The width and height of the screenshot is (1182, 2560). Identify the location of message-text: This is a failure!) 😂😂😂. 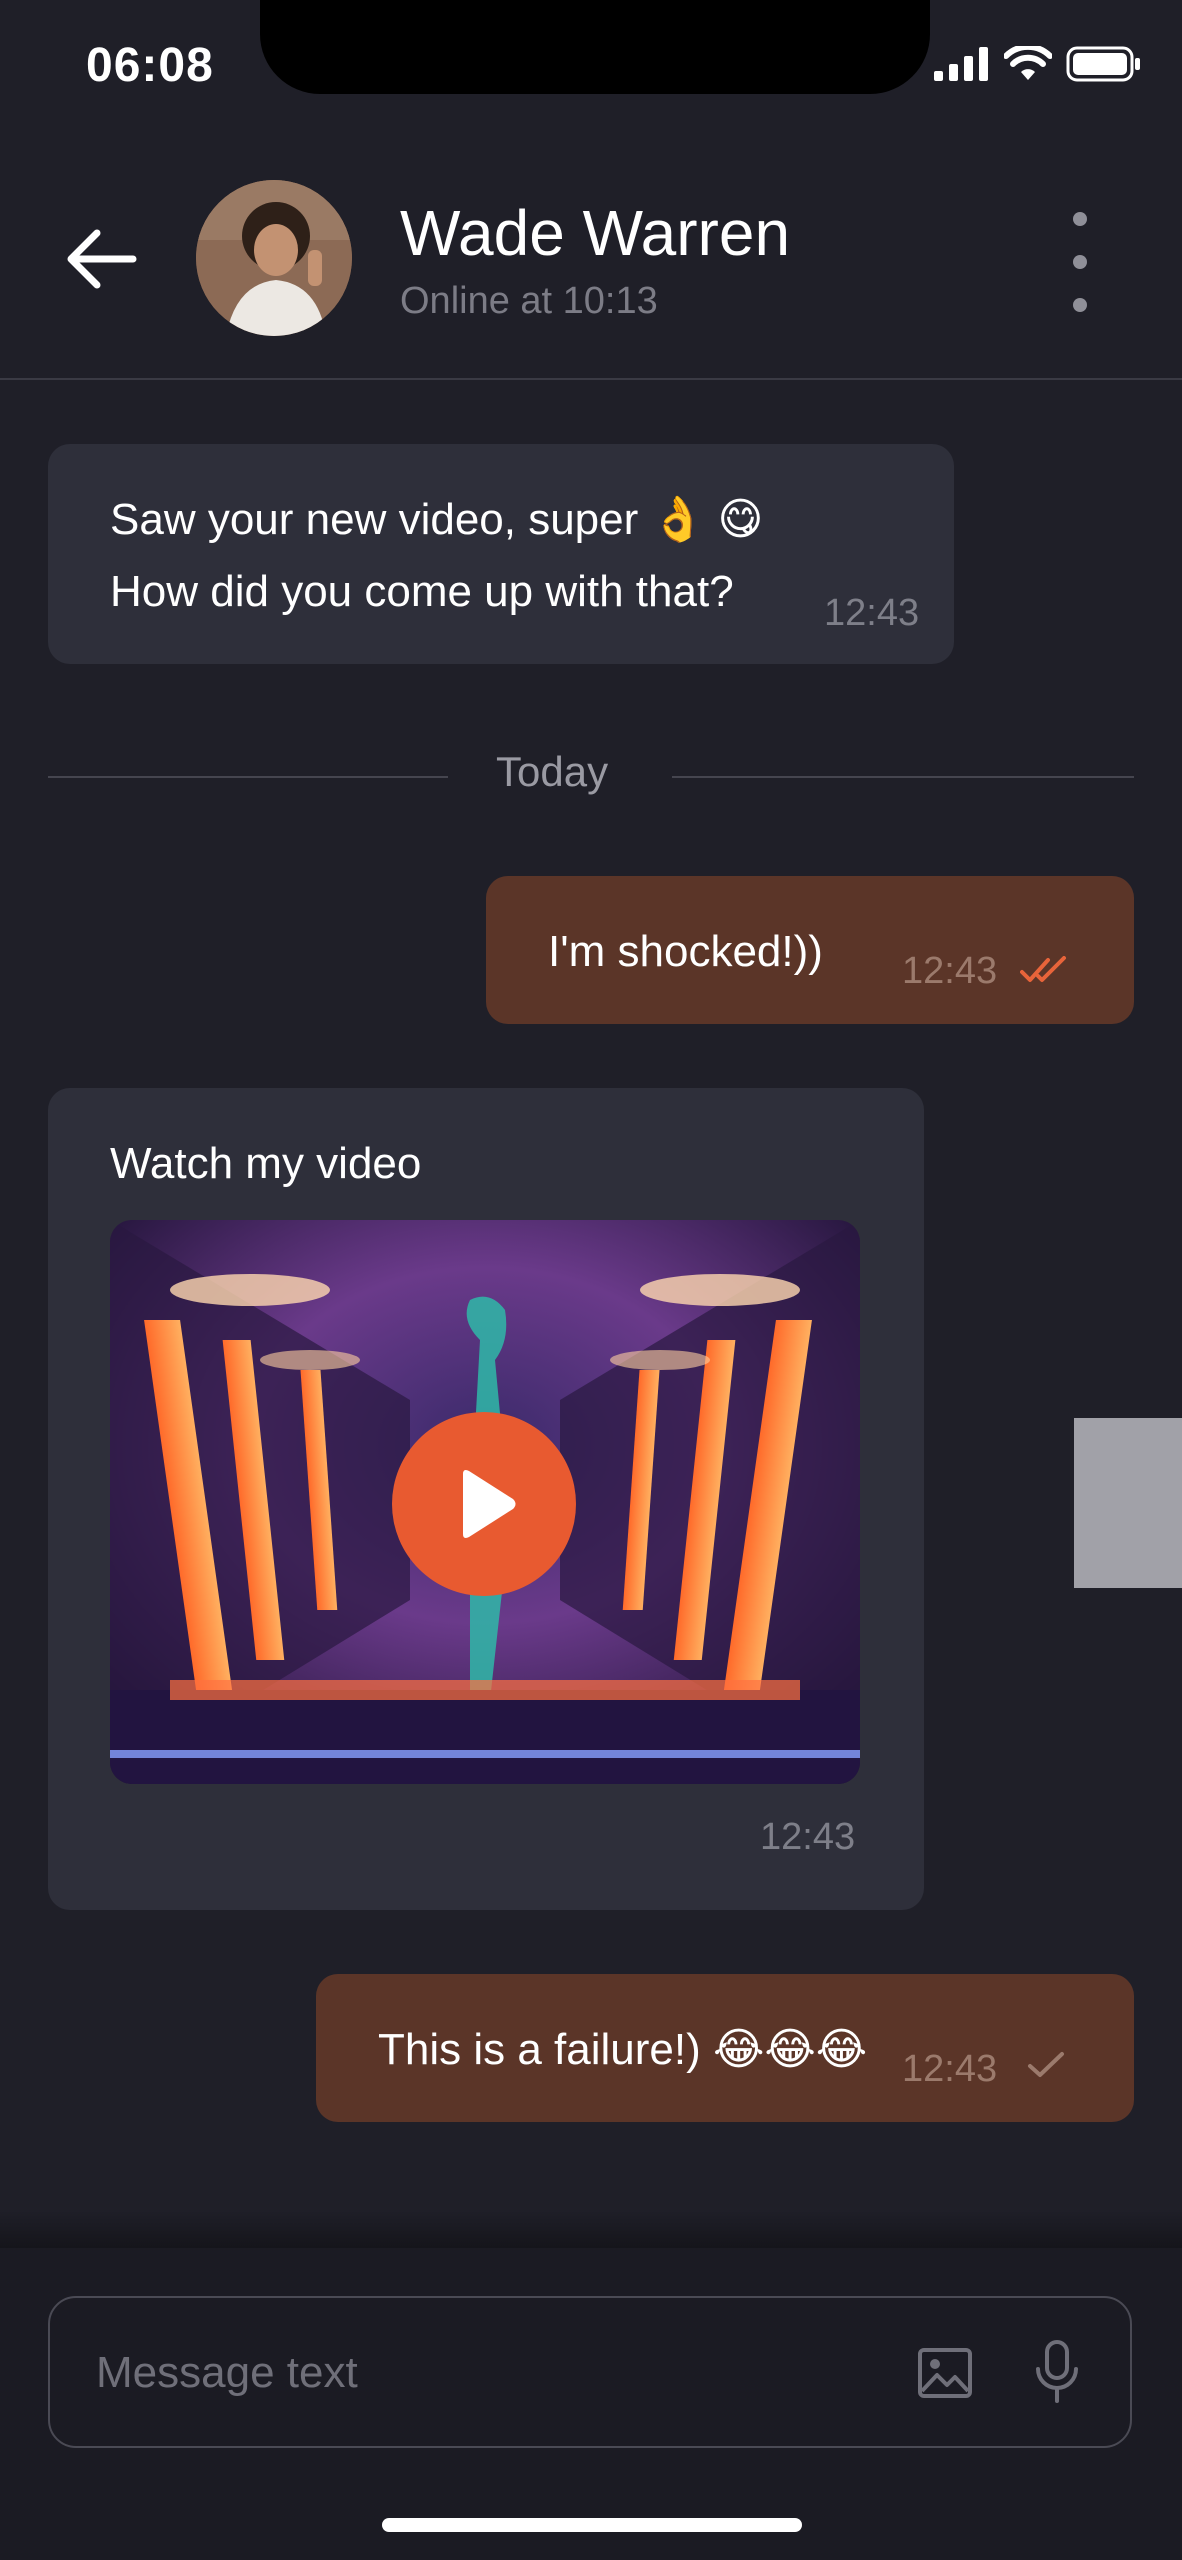
(623, 2049).